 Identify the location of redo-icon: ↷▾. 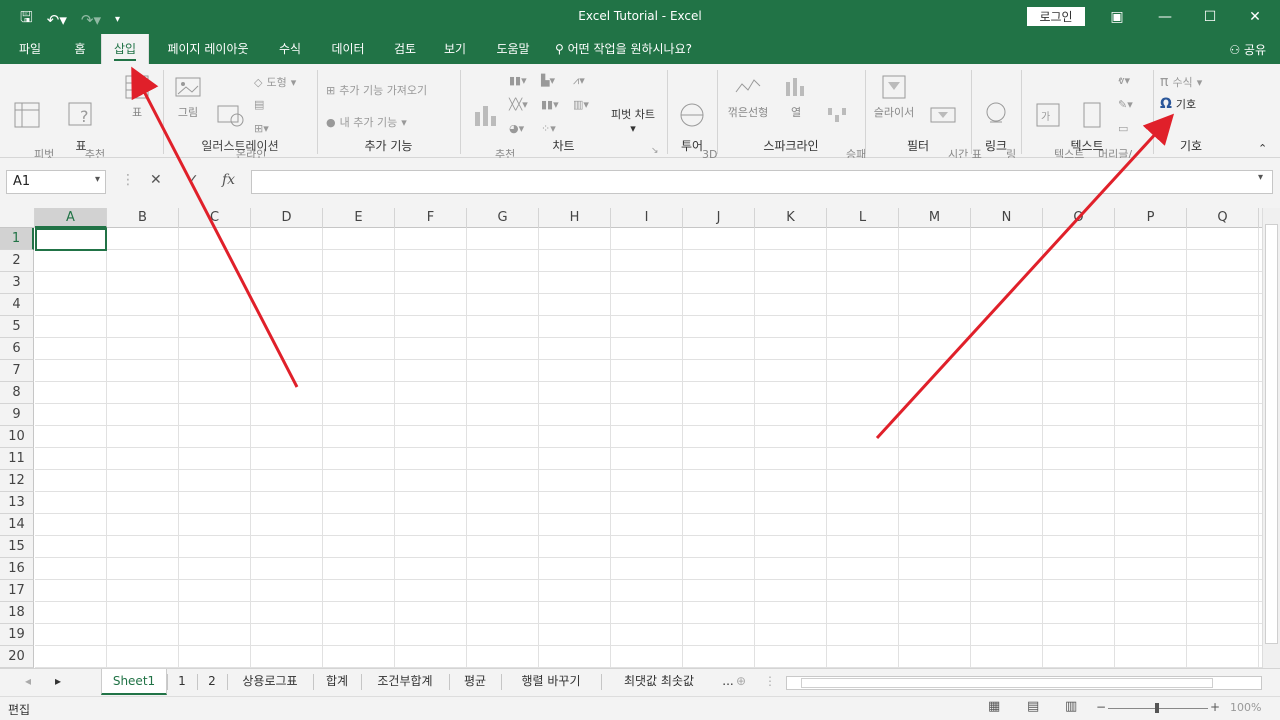
(91, 20).